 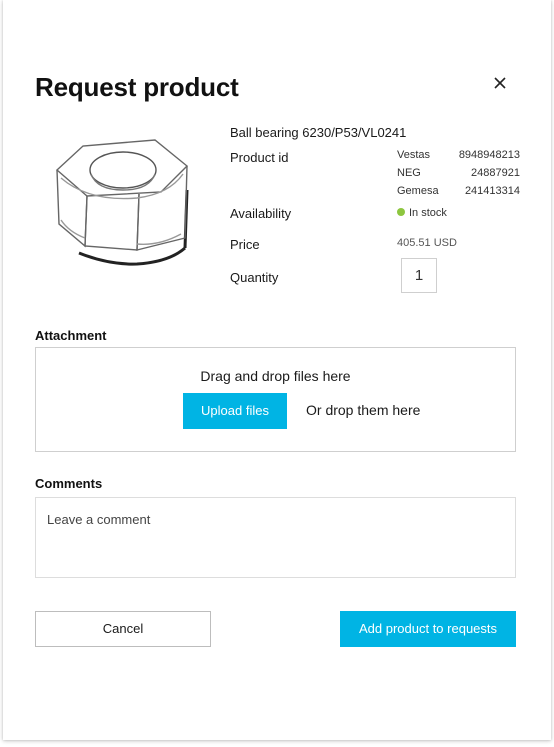 What do you see at coordinates (99, 519) in the screenshot?
I see `comment-placeholder: Leave a comment` at bounding box center [99, 519].